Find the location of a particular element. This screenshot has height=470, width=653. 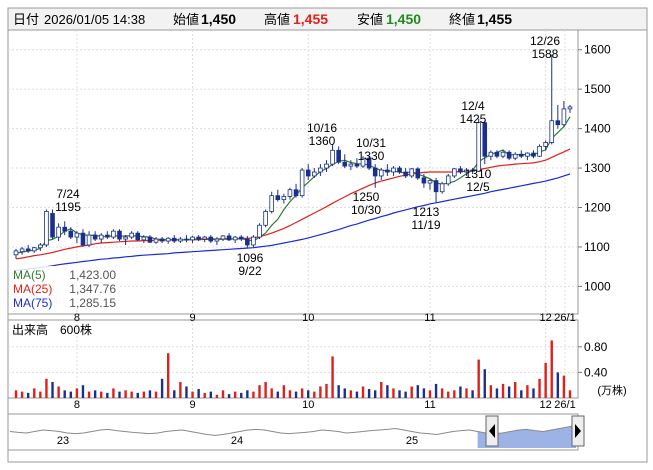

price-annotation: 125010/30 is located at coordinates (366, 203).